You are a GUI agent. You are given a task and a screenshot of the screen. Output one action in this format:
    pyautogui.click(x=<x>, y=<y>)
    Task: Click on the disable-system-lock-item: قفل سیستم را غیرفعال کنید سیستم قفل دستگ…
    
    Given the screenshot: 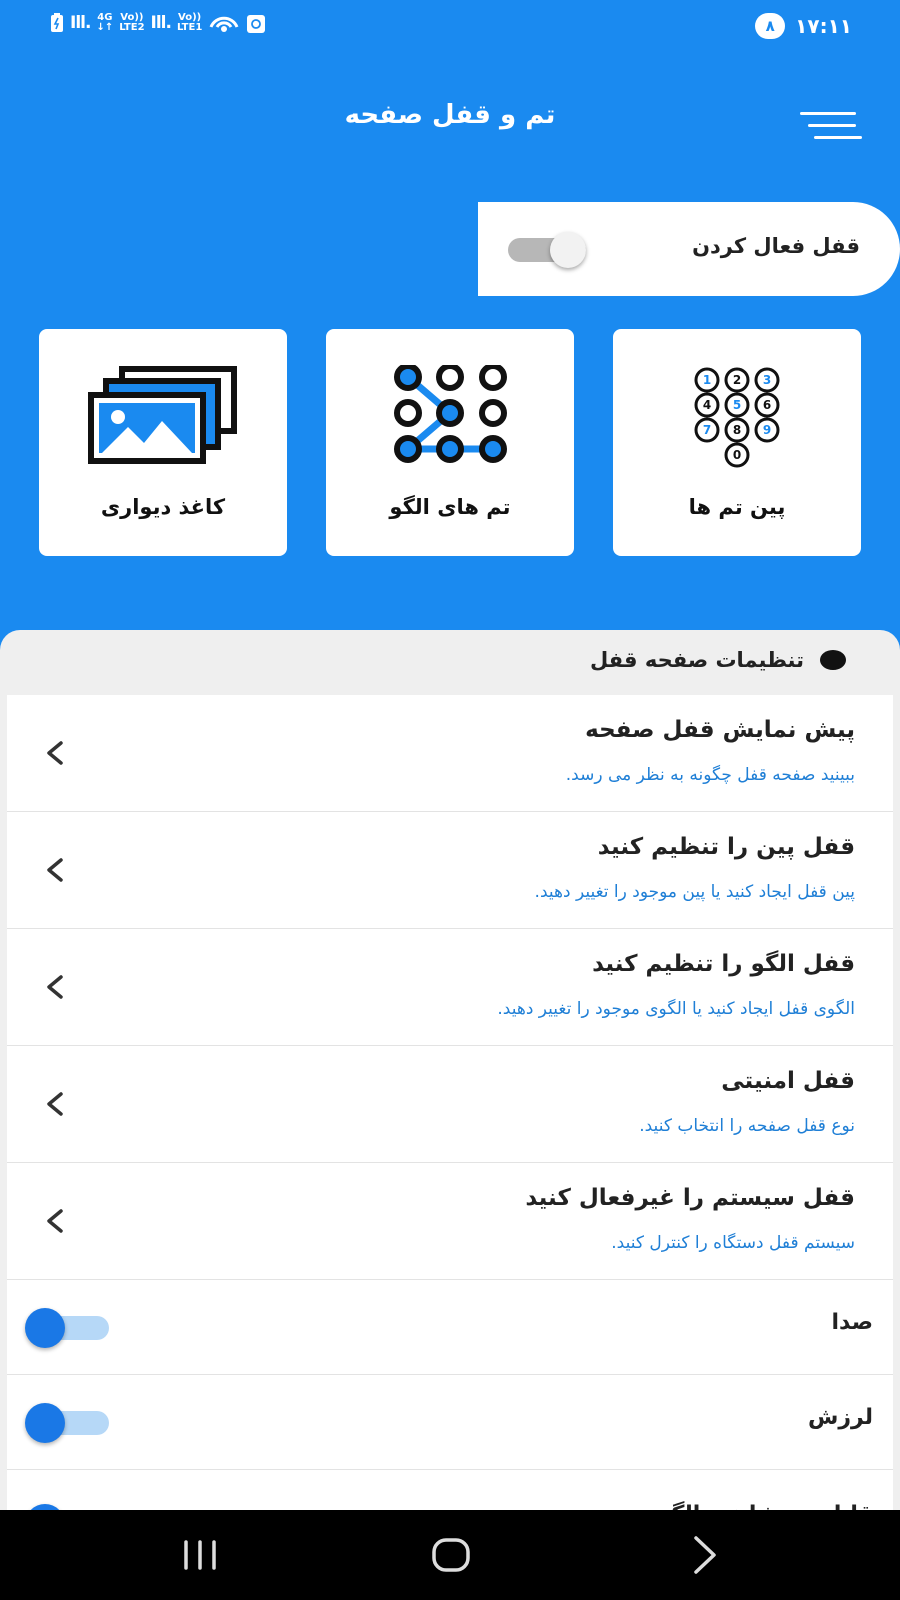 What is the action you would take?
    pyautogui.click(x=450, y=1221)
    